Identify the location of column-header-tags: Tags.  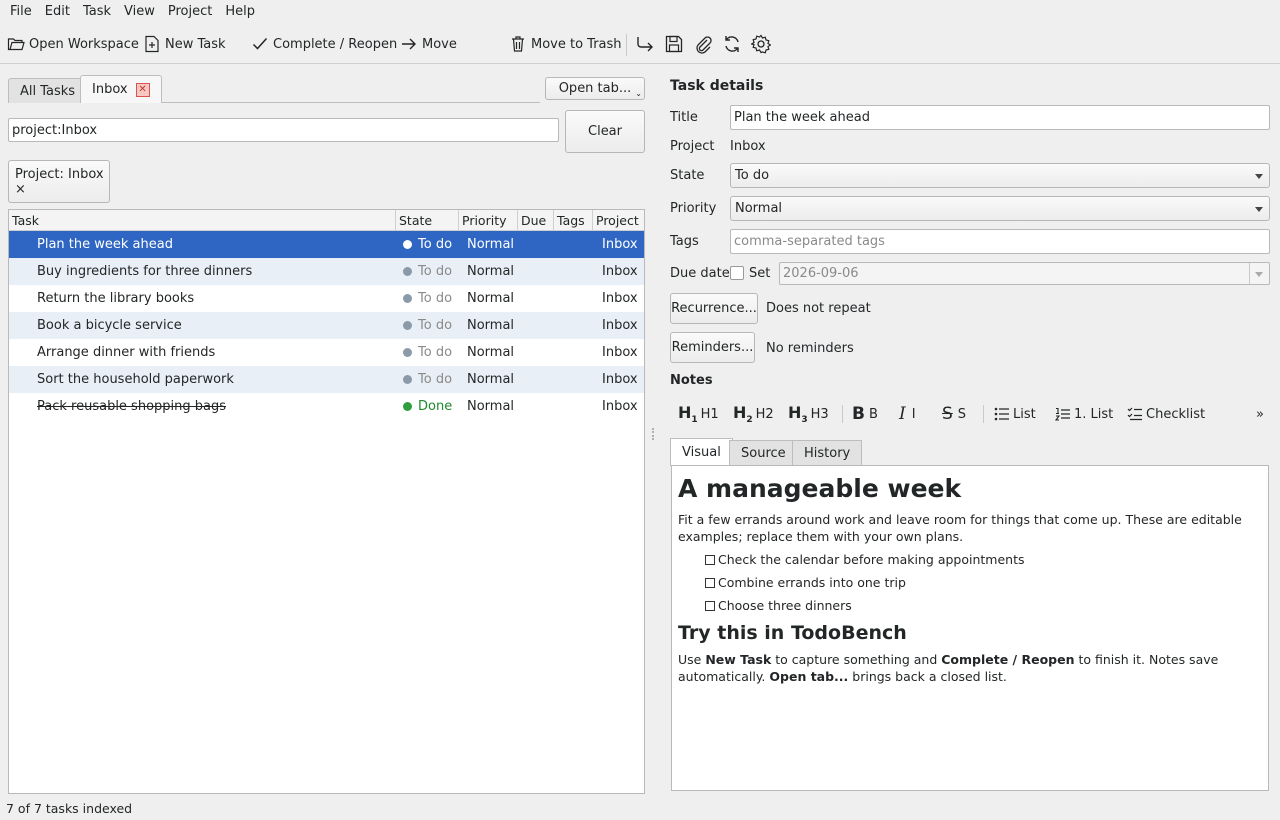
(573, 220).